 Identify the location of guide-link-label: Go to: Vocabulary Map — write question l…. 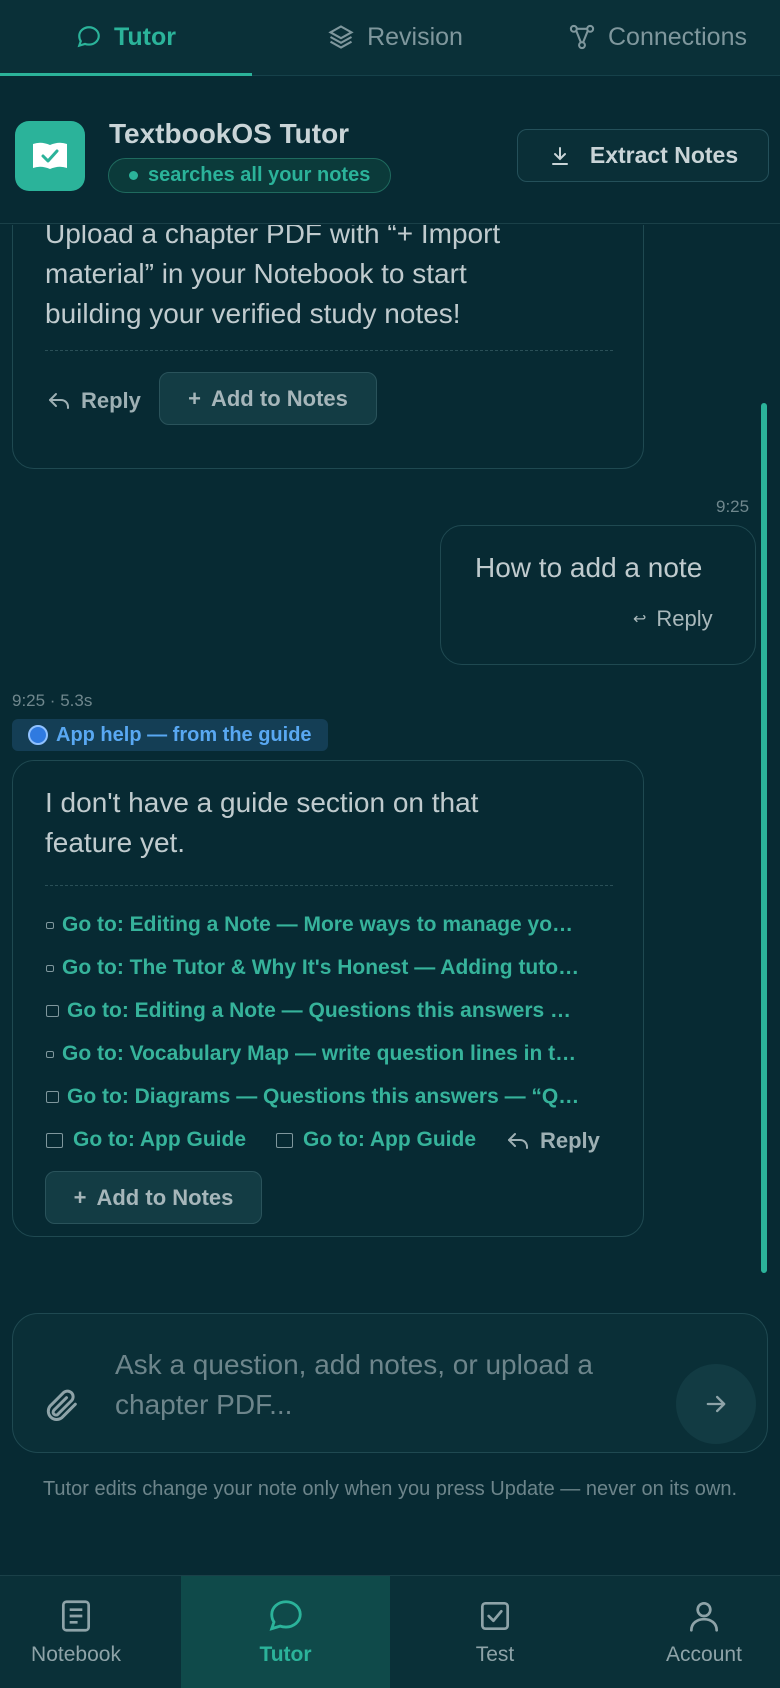
(319, 1053).